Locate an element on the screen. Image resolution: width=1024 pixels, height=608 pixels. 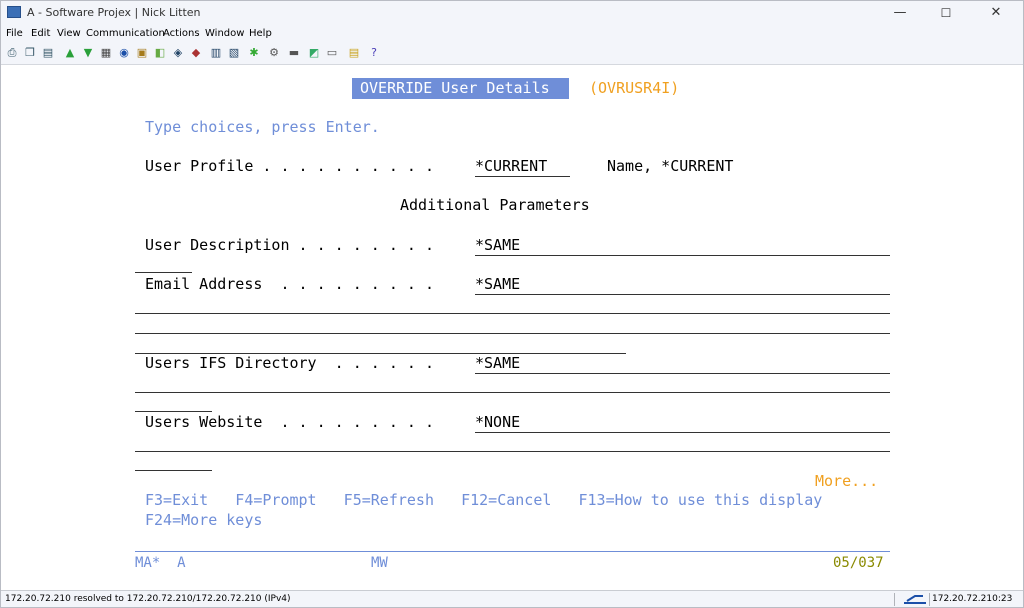
menu-view: View is located at coordinates (69, 33).